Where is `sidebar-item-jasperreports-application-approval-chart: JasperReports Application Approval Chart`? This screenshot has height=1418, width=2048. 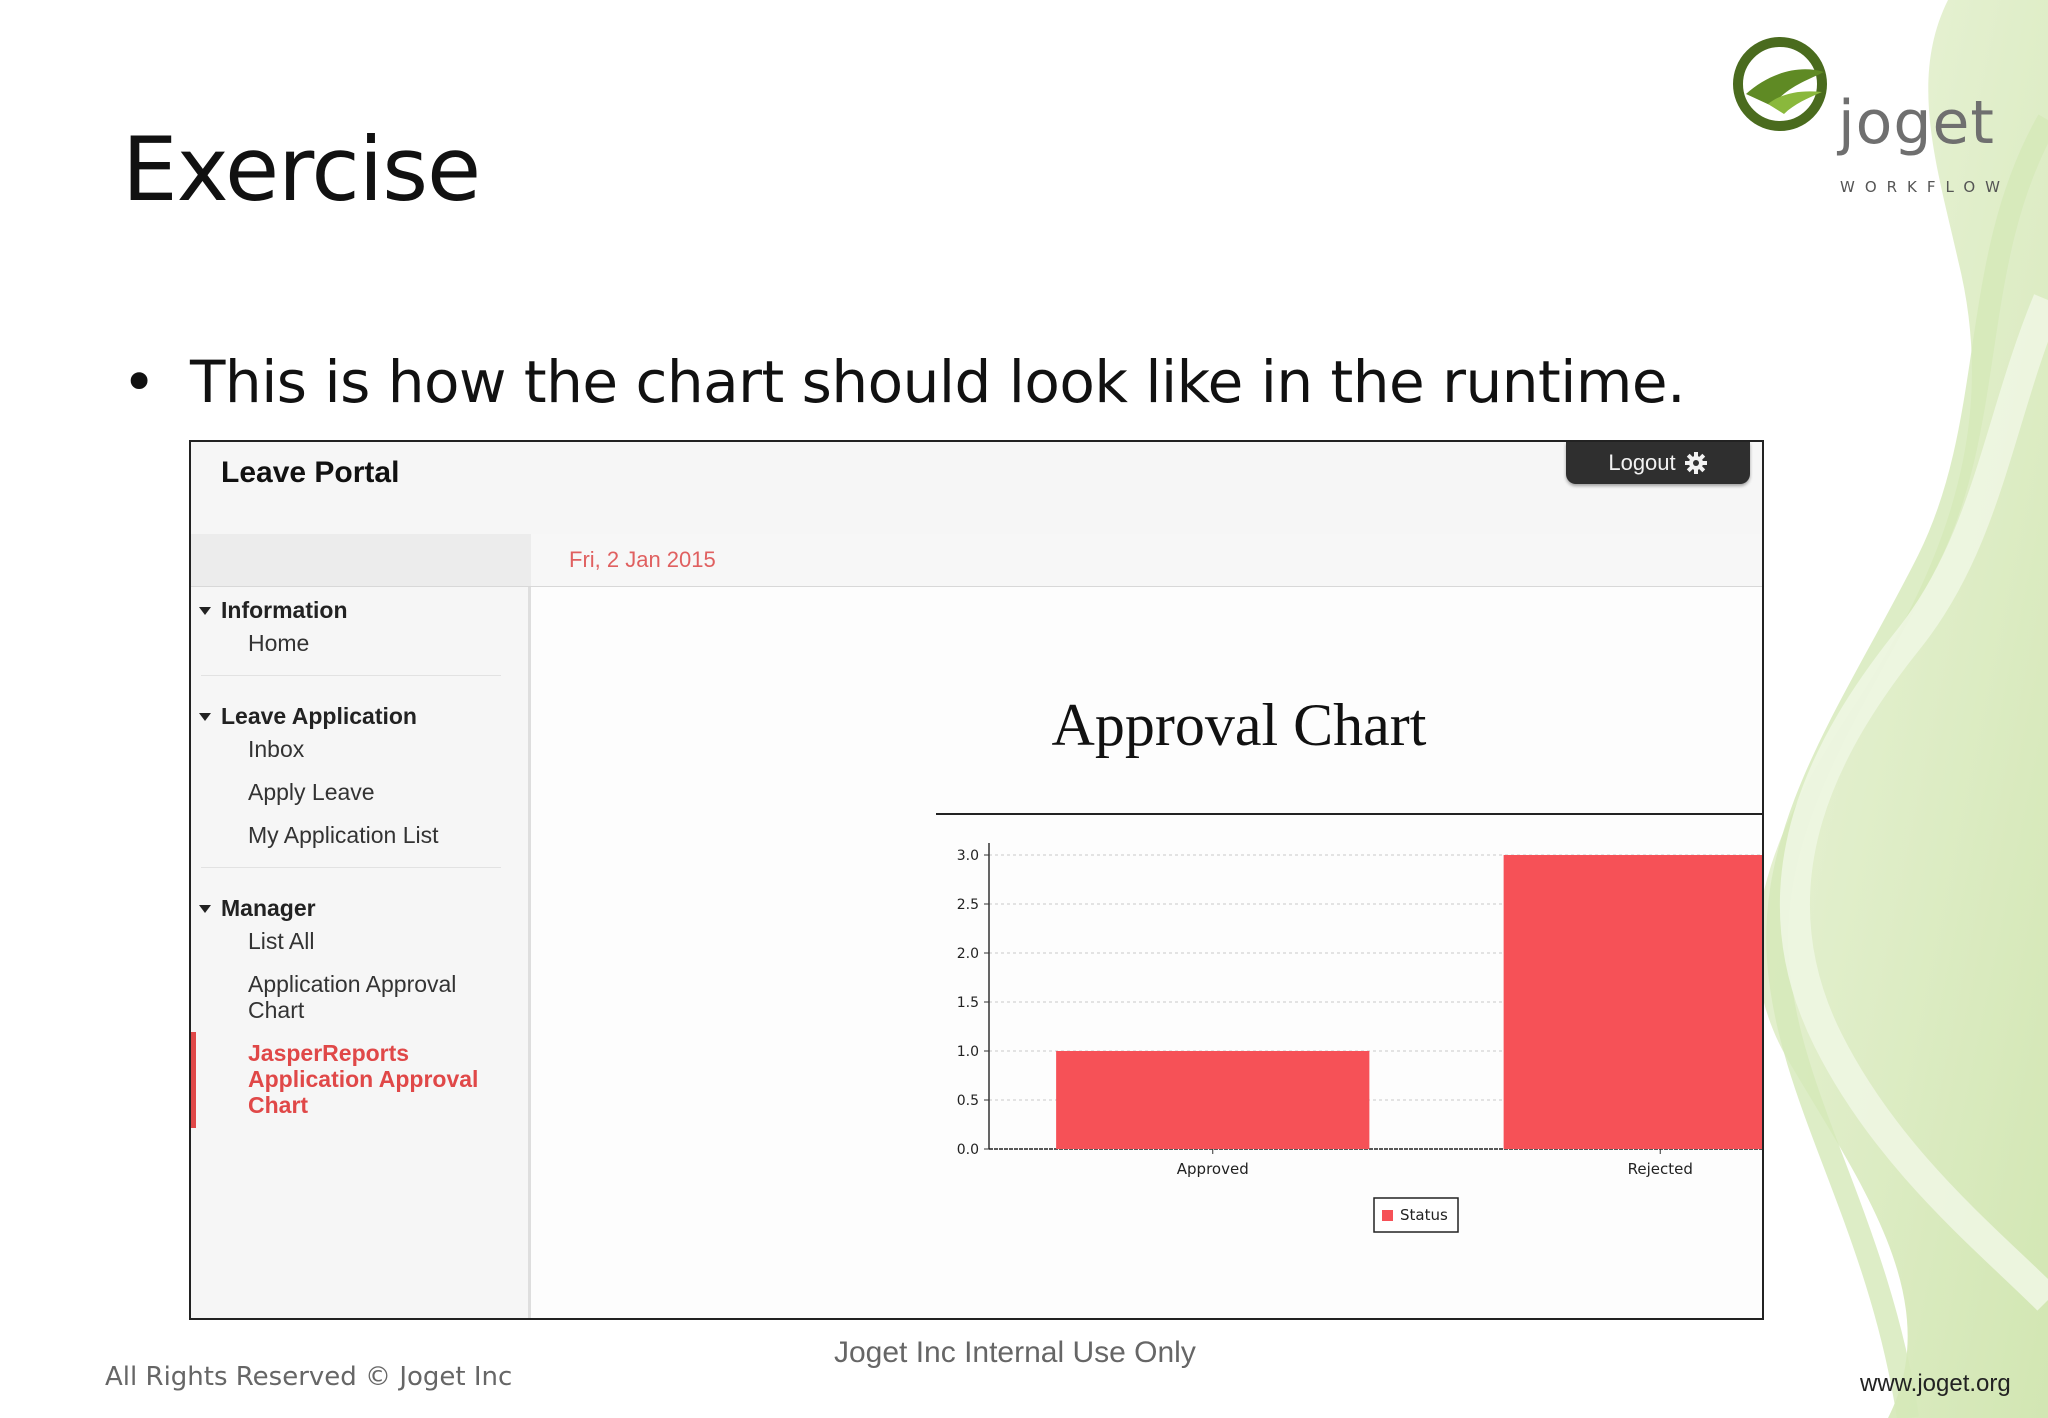 sidebar-item-jasperreports-application-approval-chart: JasperReports Application Approval Chart is located at coordinates (373, 1079).